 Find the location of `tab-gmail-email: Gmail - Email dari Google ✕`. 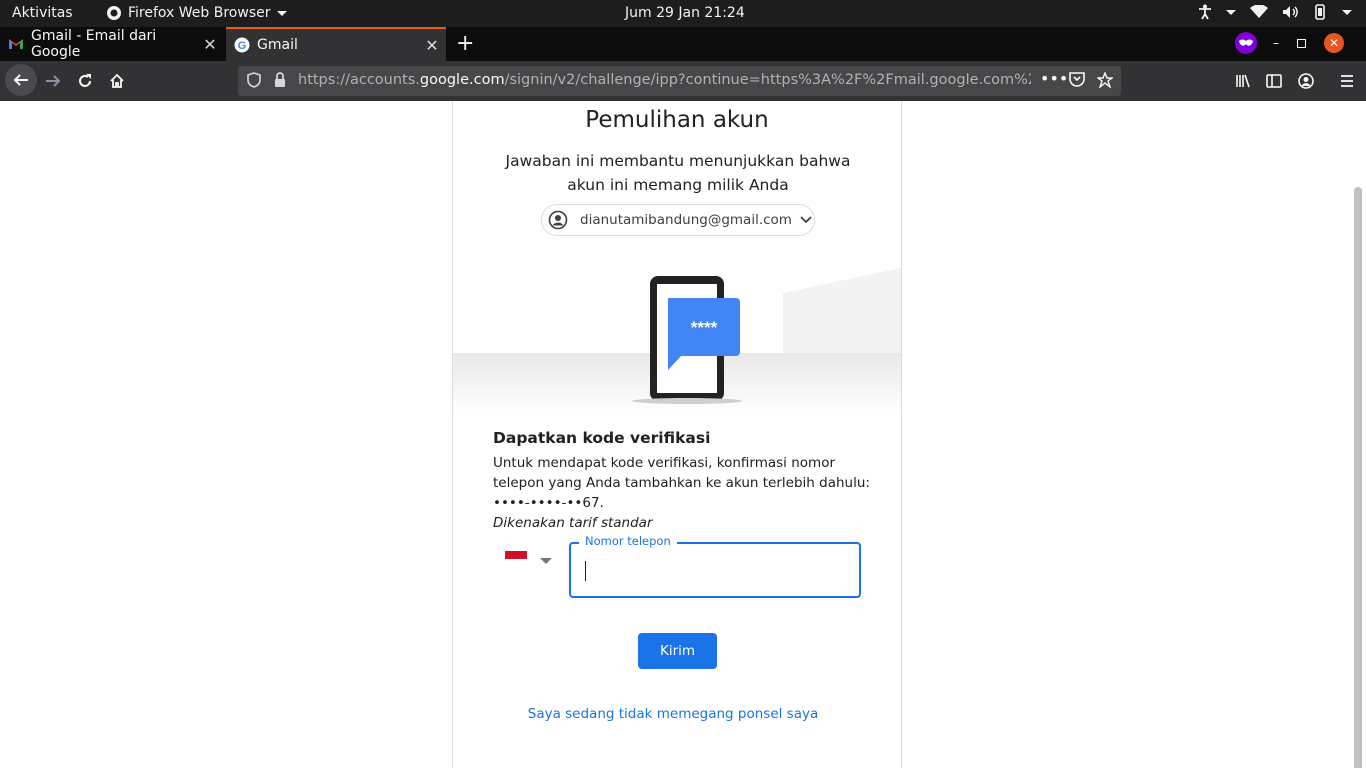

tab-gmail-email: Gmail - Email dari Google ✕ is located at coordinates (112, 44).